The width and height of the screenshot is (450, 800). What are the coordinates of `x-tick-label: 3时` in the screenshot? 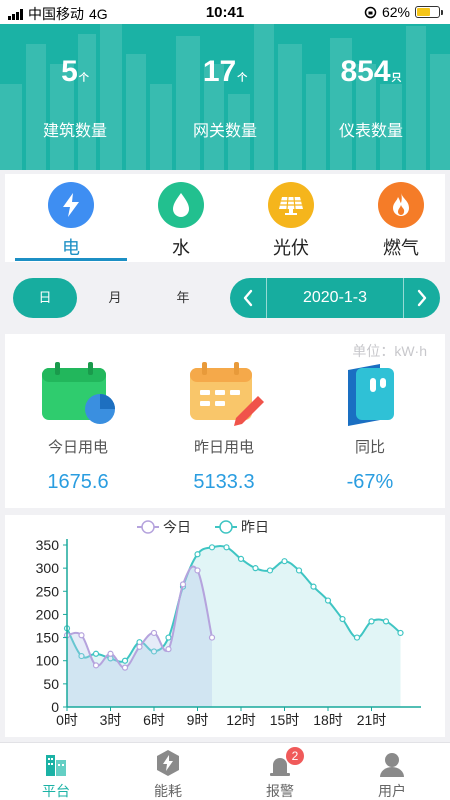 It's located at (111, 720).